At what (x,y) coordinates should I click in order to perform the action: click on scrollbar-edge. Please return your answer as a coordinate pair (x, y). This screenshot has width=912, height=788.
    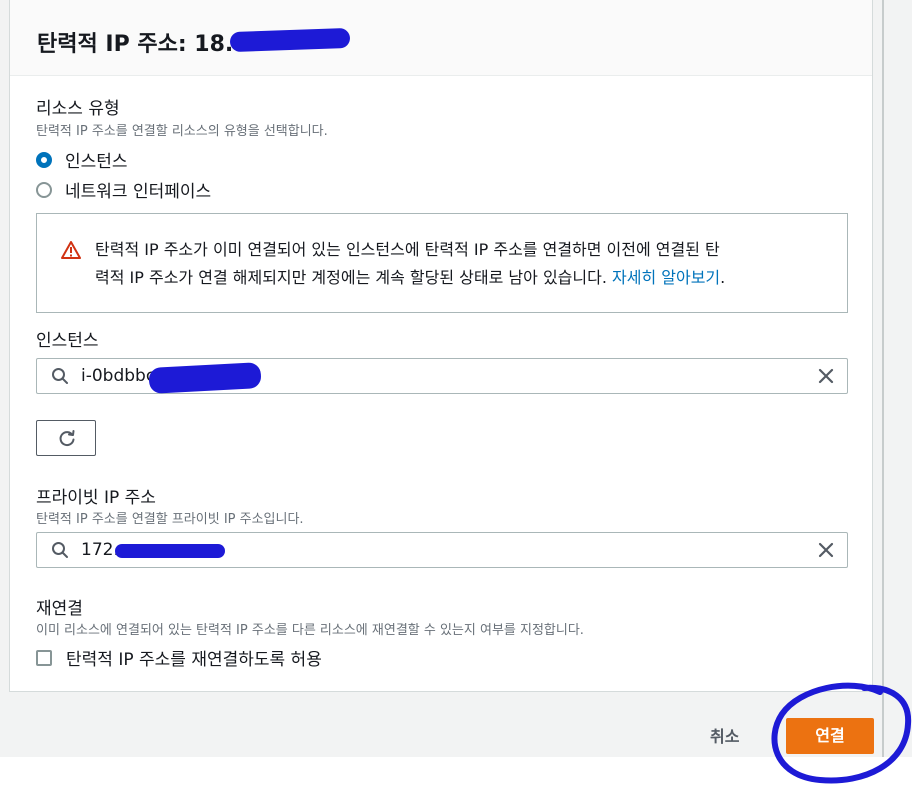
    Looking at the image, I should click on (883, 378).